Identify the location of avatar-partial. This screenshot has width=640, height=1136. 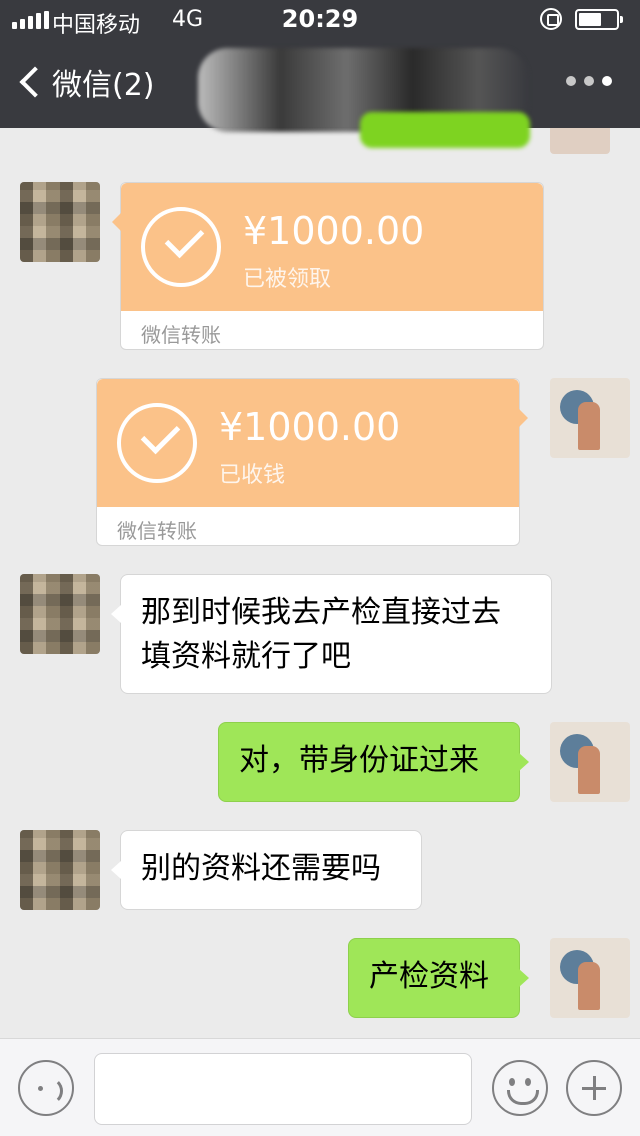
(580, 141).